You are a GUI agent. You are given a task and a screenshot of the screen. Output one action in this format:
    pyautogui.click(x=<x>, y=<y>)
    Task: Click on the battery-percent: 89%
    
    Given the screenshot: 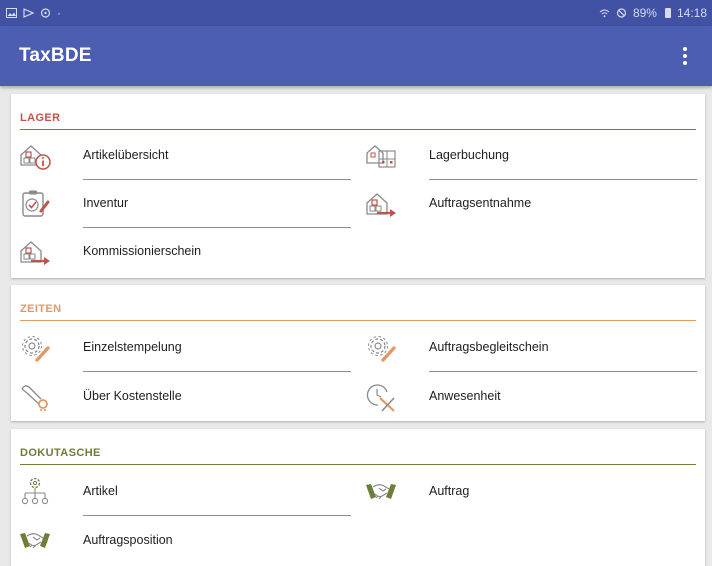 What is the action you would take?
    pyautogui.click(x=644, y=13)
    